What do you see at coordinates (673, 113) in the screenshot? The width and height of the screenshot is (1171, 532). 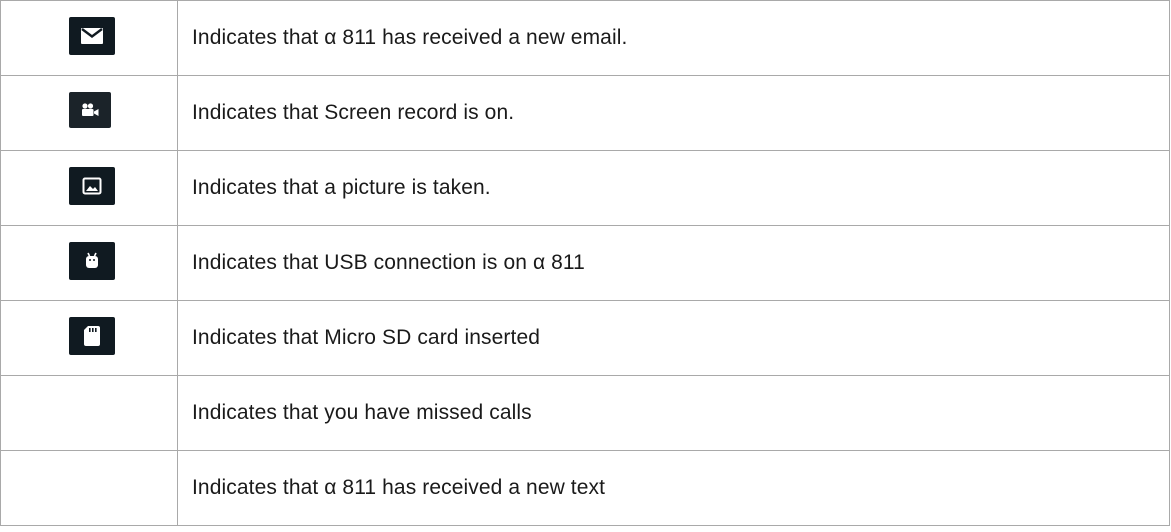 I see `row-description: Indicates that Screen record is on.` at bounding box center [673, 113].